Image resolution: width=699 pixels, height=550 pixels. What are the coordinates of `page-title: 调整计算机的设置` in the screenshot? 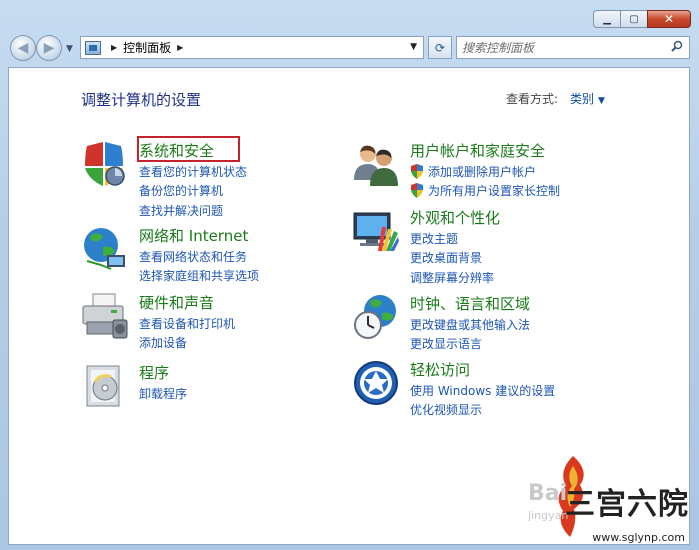 It's located at (141, 100).